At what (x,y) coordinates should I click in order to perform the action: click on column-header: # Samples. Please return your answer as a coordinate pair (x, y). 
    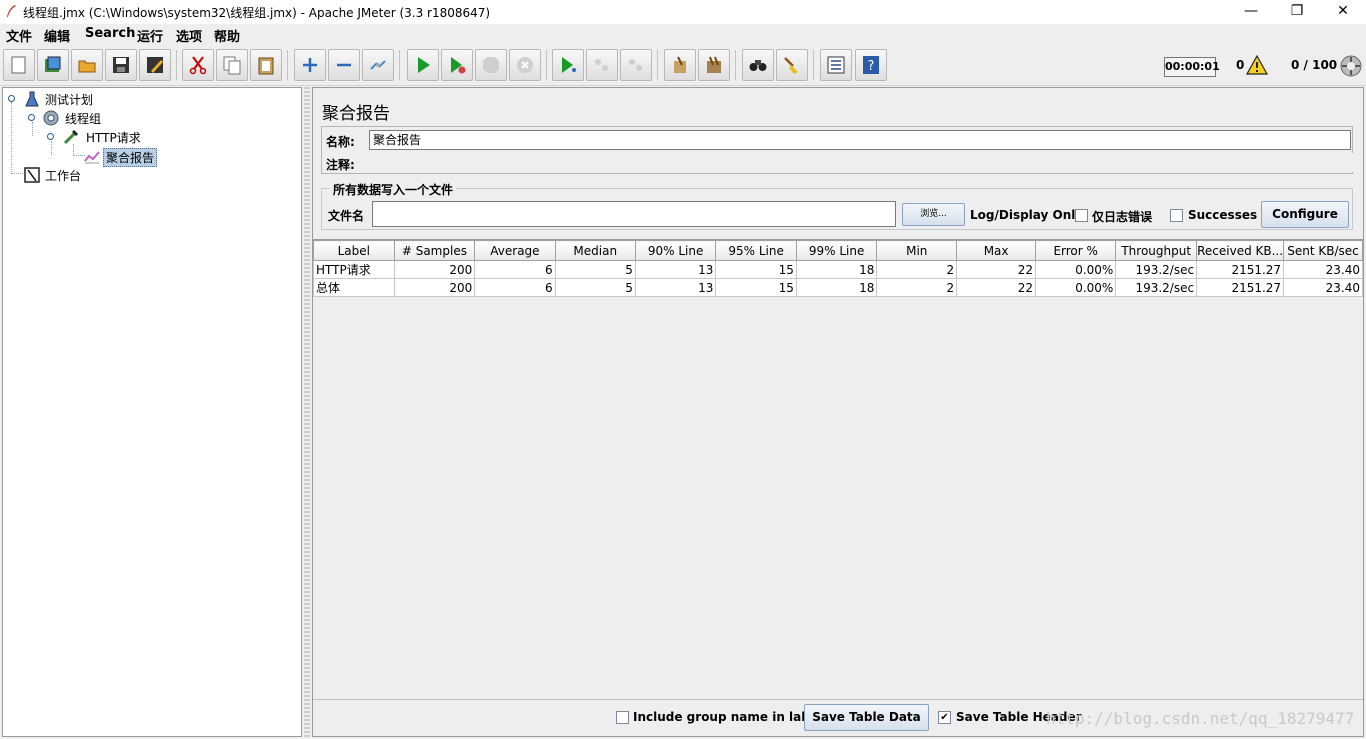
    Looking at the image, I should click on (434, 250).